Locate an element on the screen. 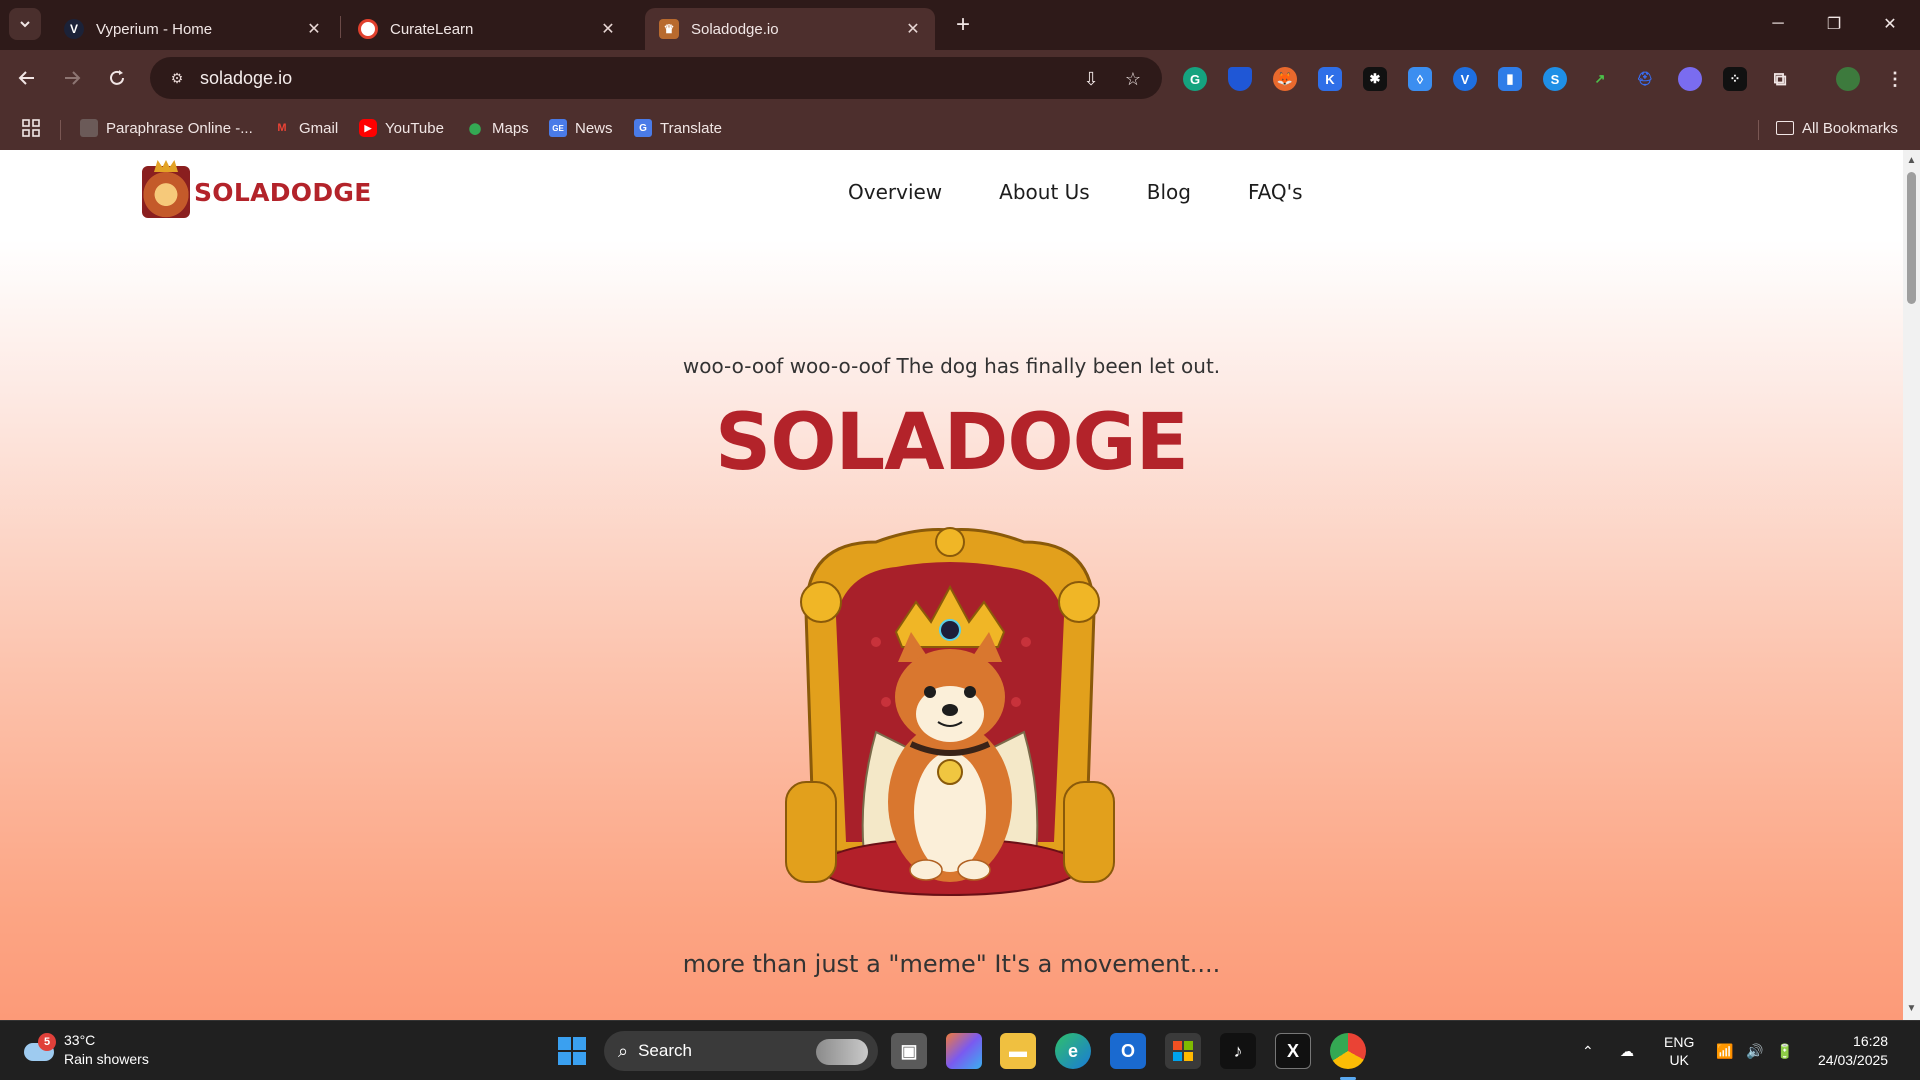 The width and height of the screenshot is (1920, 1080). paraphrase-icon is located at coordinates (89, 128).